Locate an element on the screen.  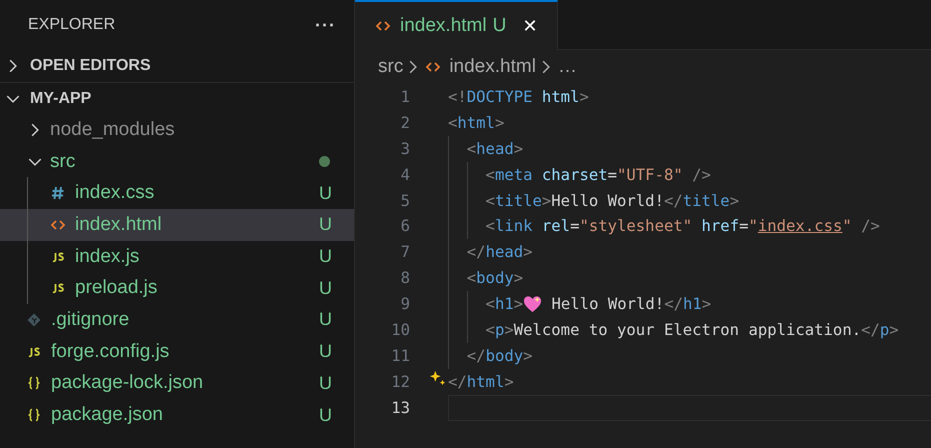
code-line: <p>Welcome to your Electron application.</p> is located at coordinates (691, 329).